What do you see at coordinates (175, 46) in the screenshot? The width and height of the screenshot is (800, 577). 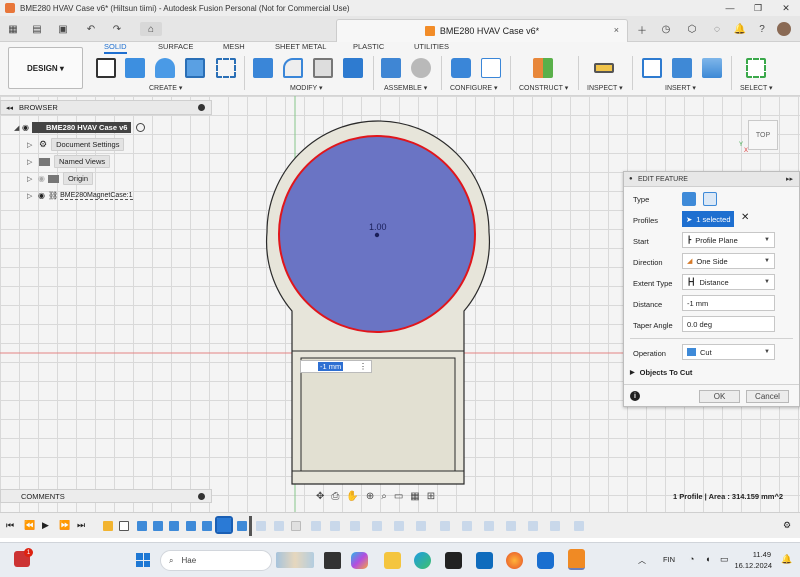 I see `tab-surface: SURFACE` at bounding box center [175, 46].